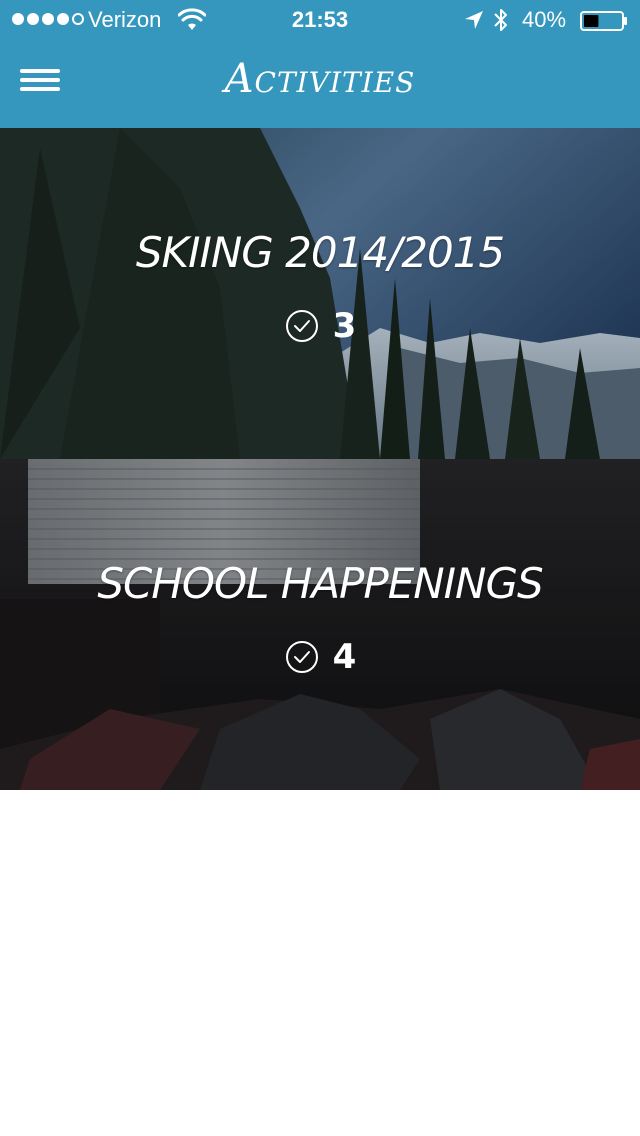 This screenshot has width=640, height=1136. Describe the element at coordinates (544, 19) in the screenshot. I see `battery-percentage: 40%` at that location.